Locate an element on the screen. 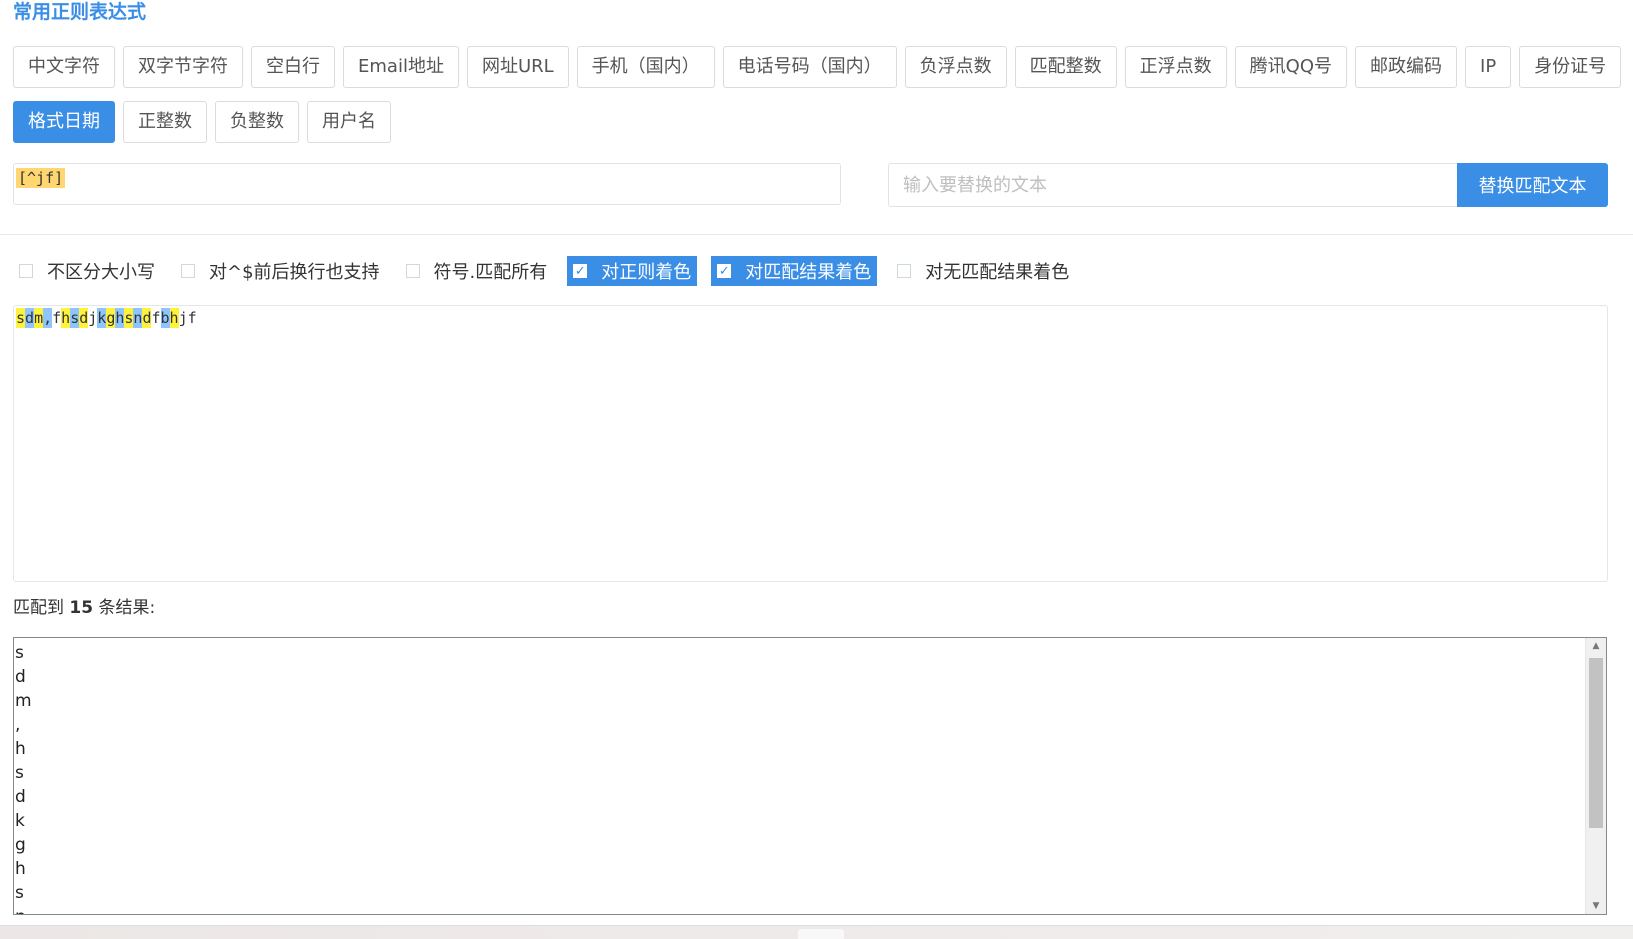 The width and height of the screenshot is (1633, 939). option-3: ✓ 对正则着色 is located at coordinates (632, 271).